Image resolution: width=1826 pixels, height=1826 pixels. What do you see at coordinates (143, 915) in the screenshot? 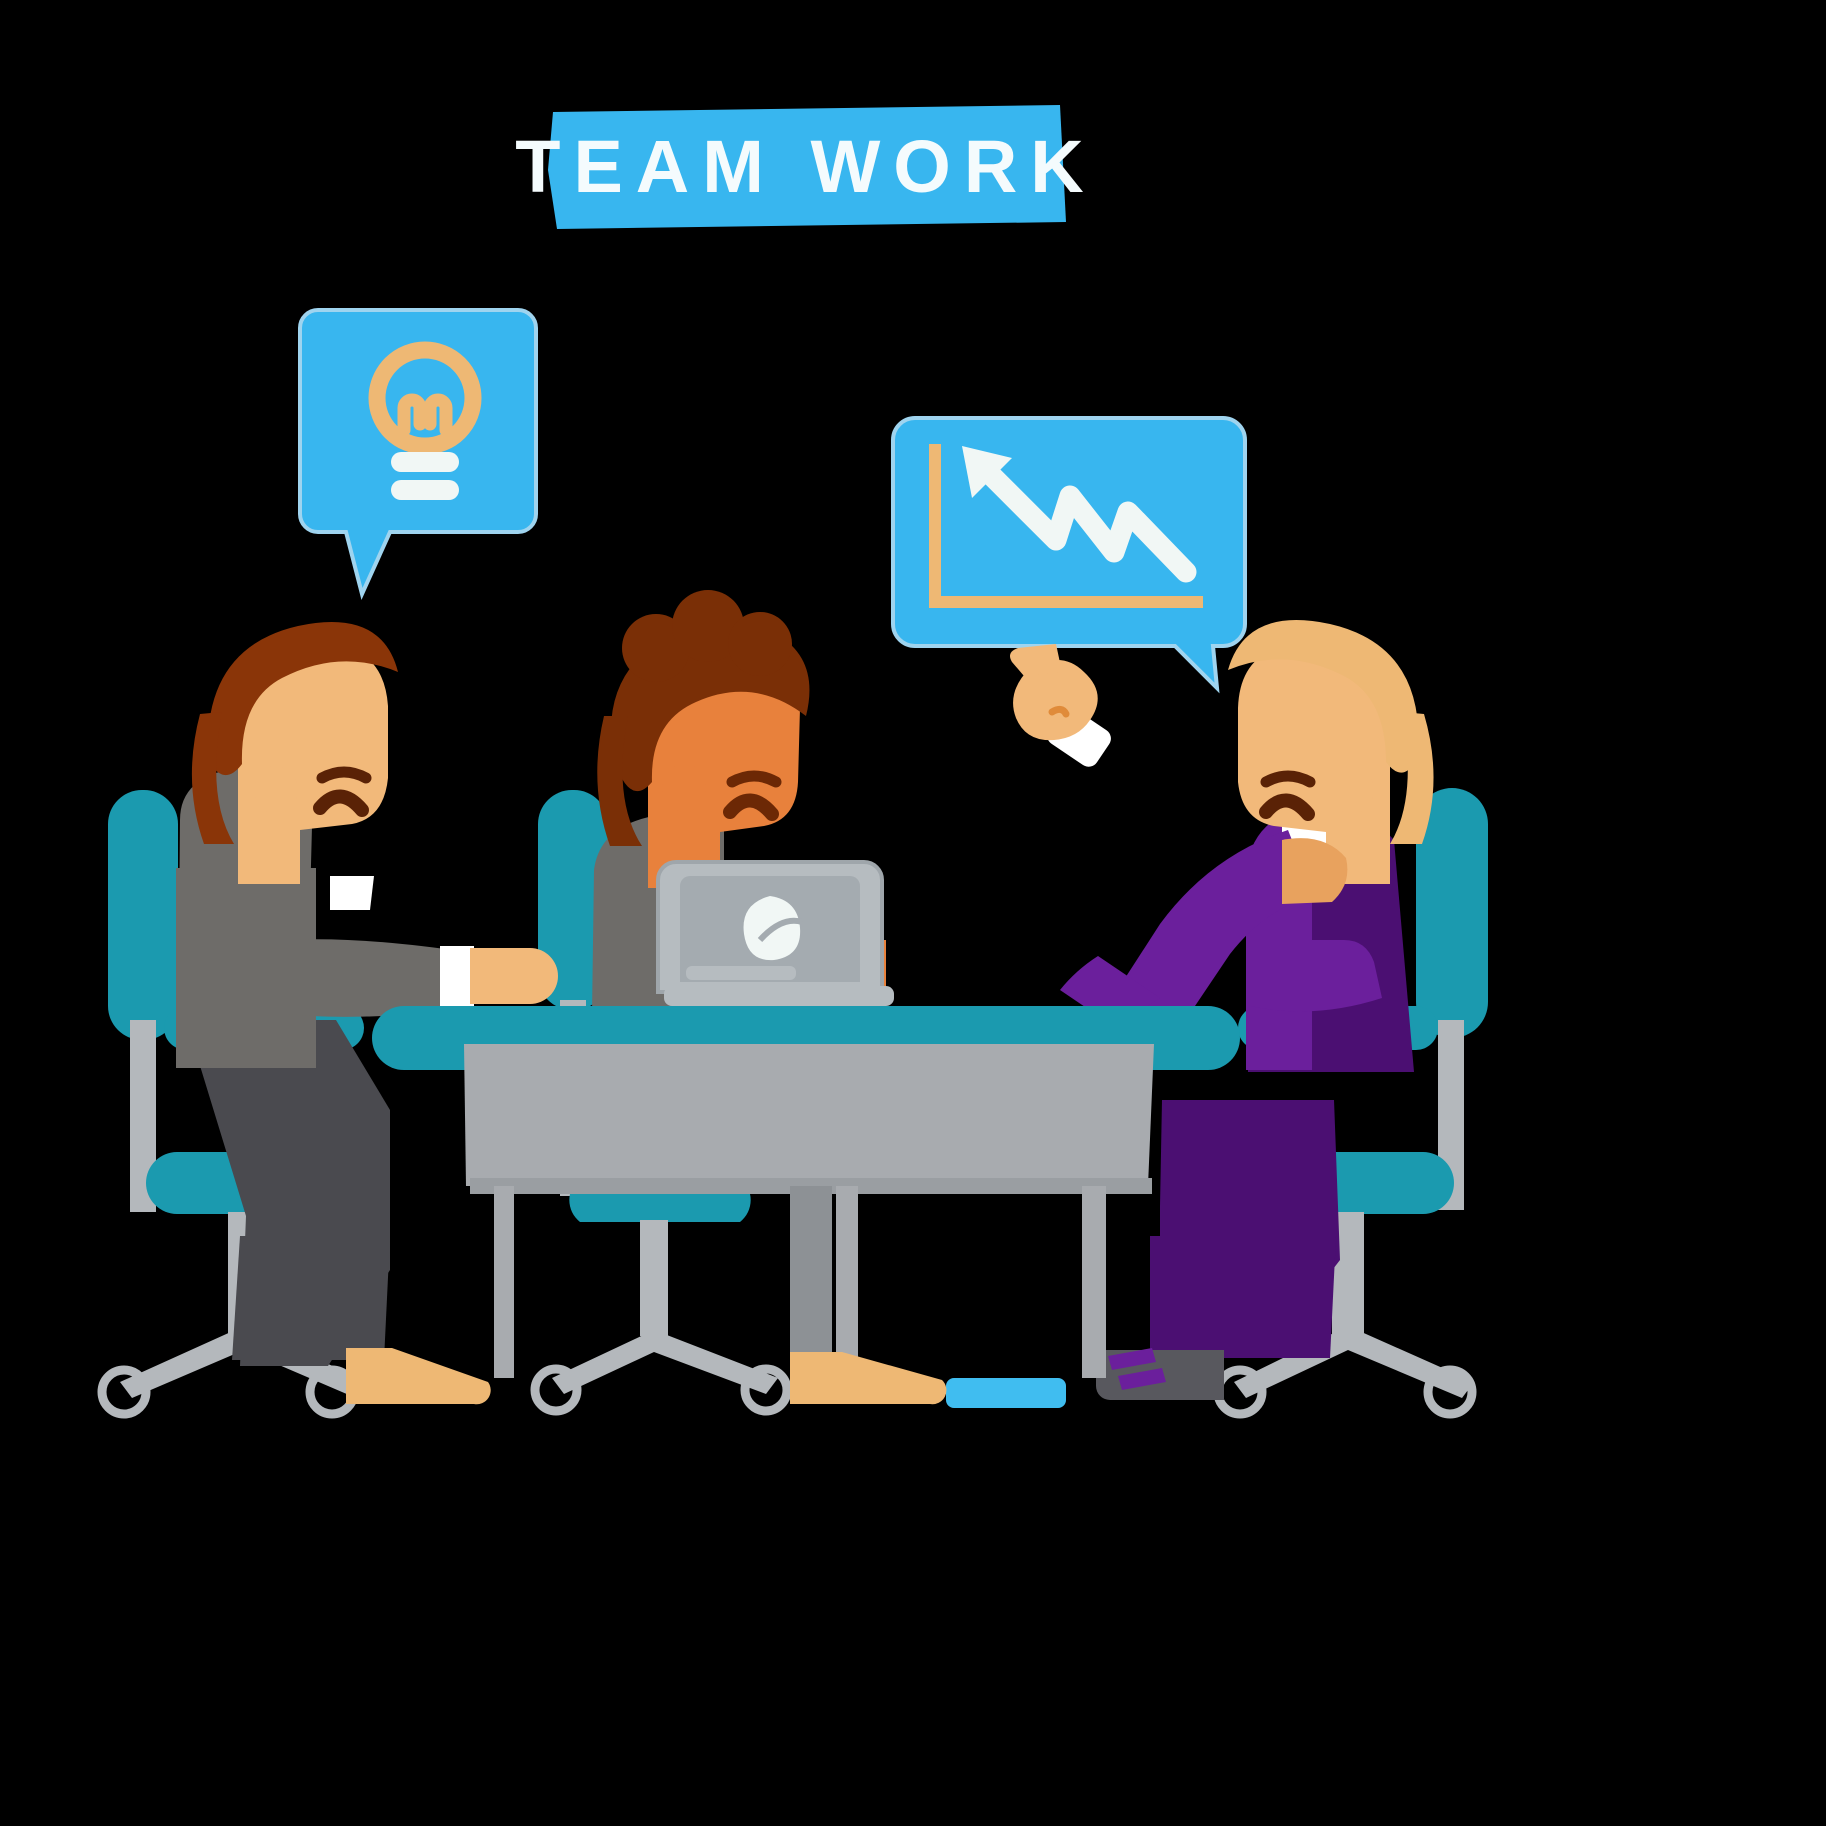
I see `chair-left-backrest` at bounding box center [143, 915].